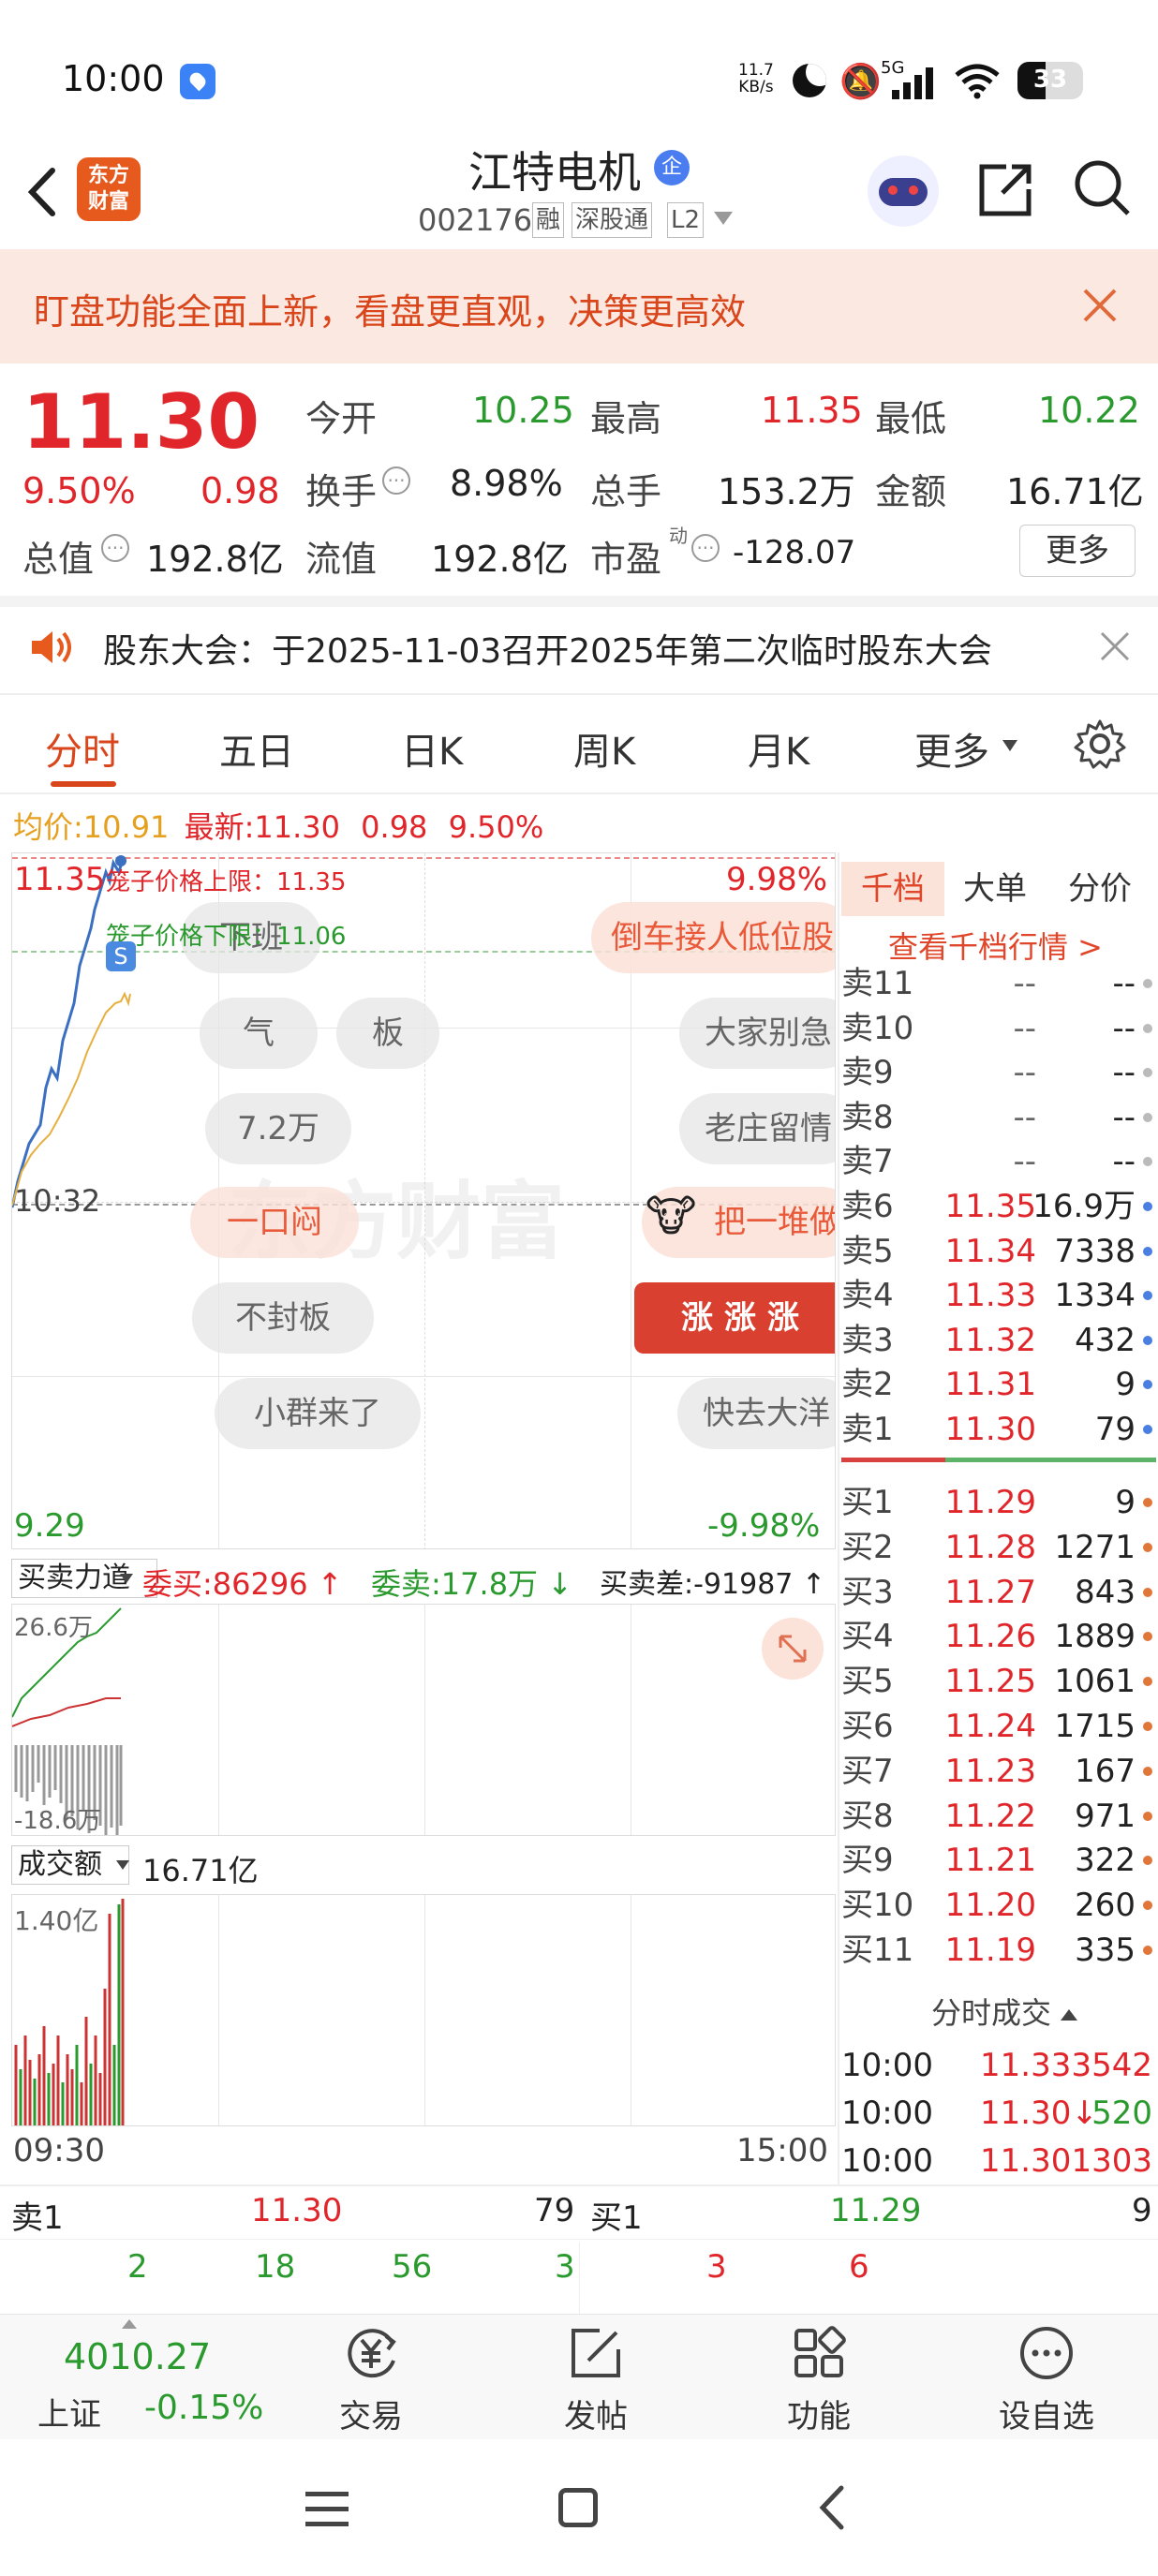 This screenshot has width=1158, height=2576. What do you see at coordinates (998, 1772) in the screenshot?
I see `bid-row: 买7 11.23 167` at bounding box center [998, 1772].